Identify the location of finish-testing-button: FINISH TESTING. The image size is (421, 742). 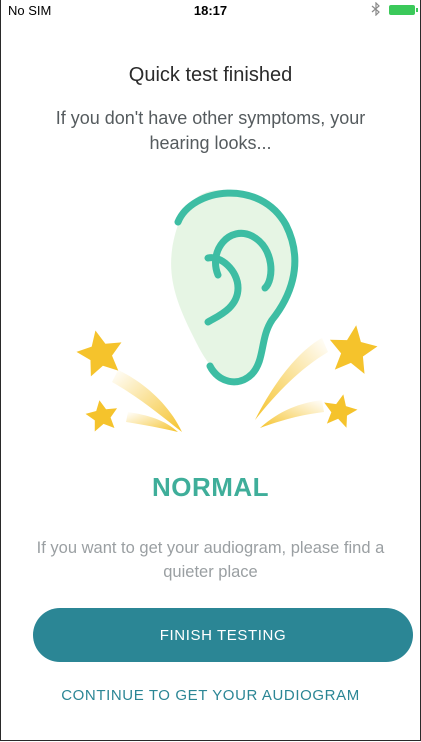
(223, 635).